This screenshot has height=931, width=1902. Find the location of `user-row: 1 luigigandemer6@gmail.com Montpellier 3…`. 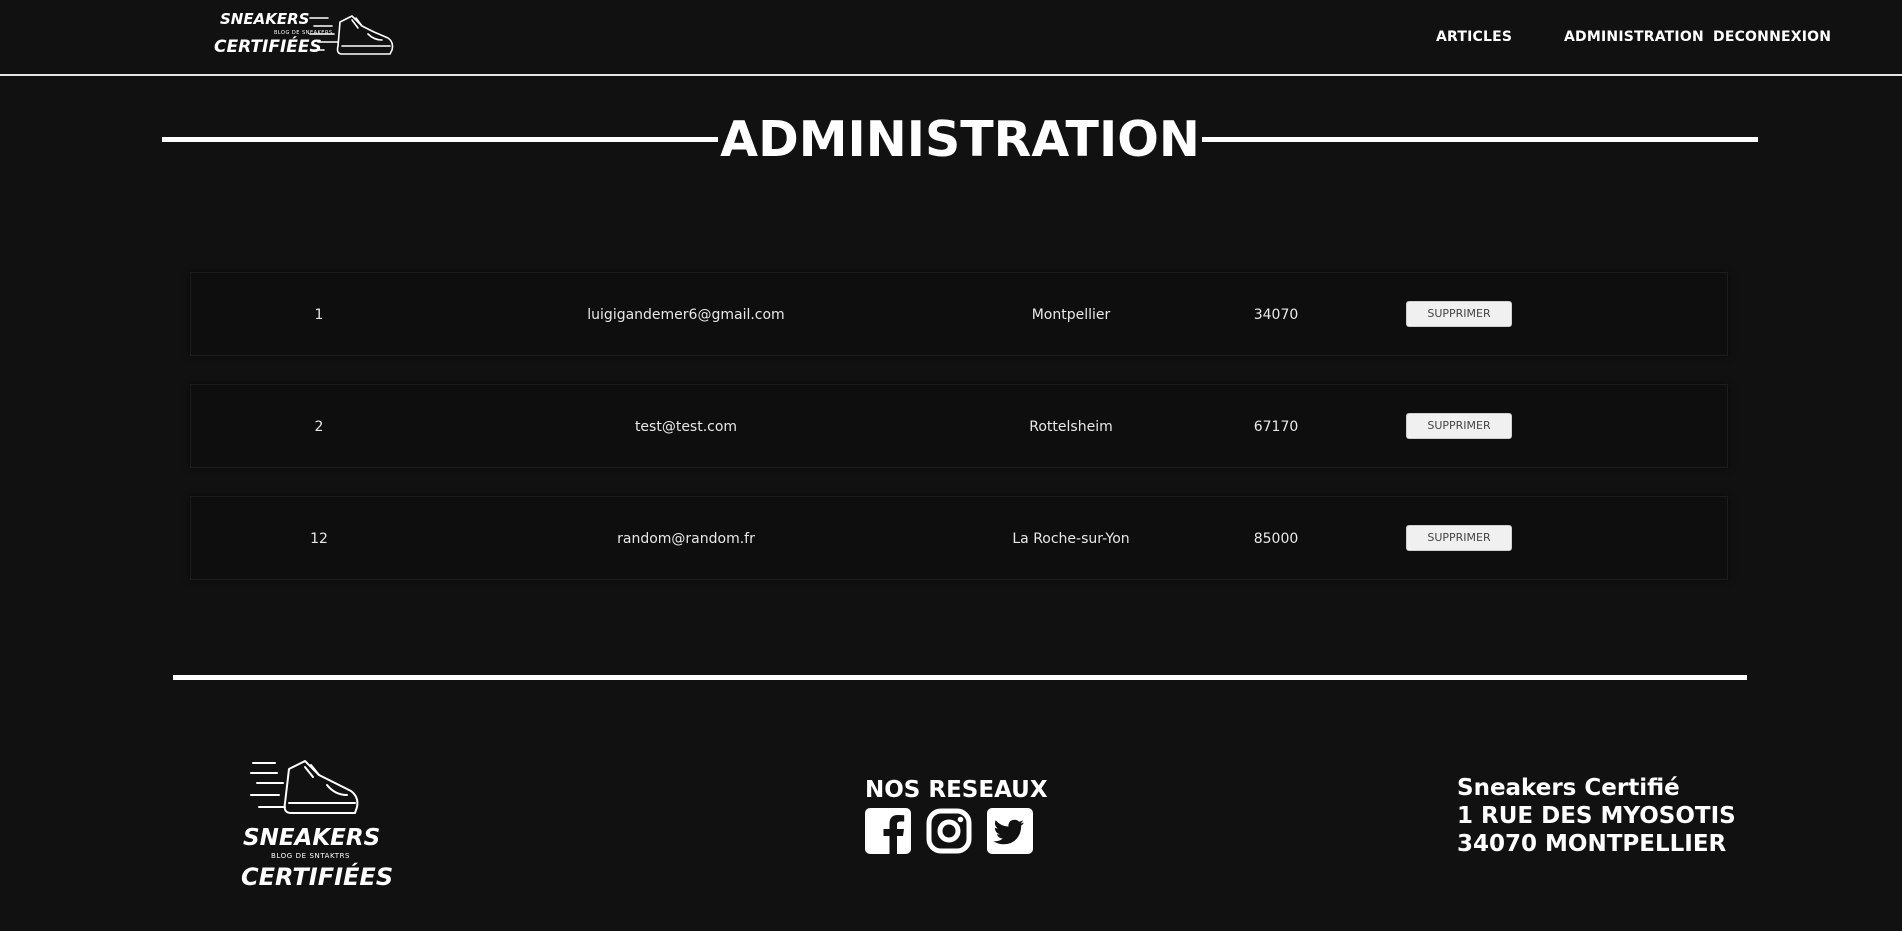

user-row: 1 luigigandemer6@gmail.com Montpellier 3… is located at coordinates (959, 314).